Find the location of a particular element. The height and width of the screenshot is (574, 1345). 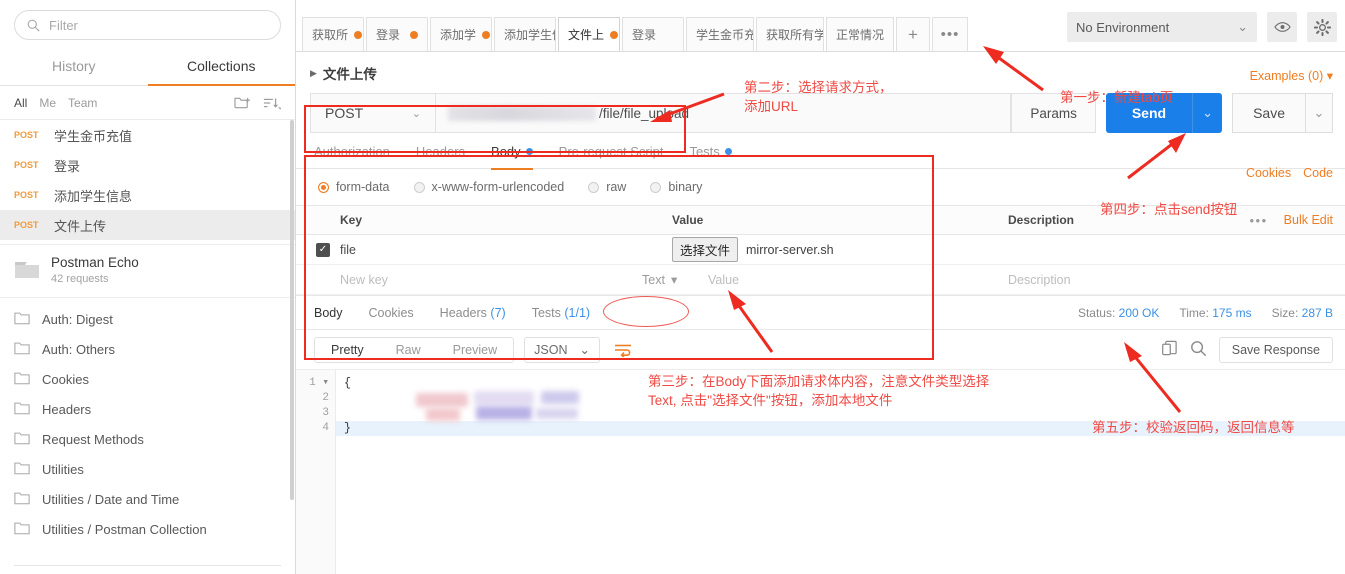

response-tab-body: Body is located at coordinates (328, 313).